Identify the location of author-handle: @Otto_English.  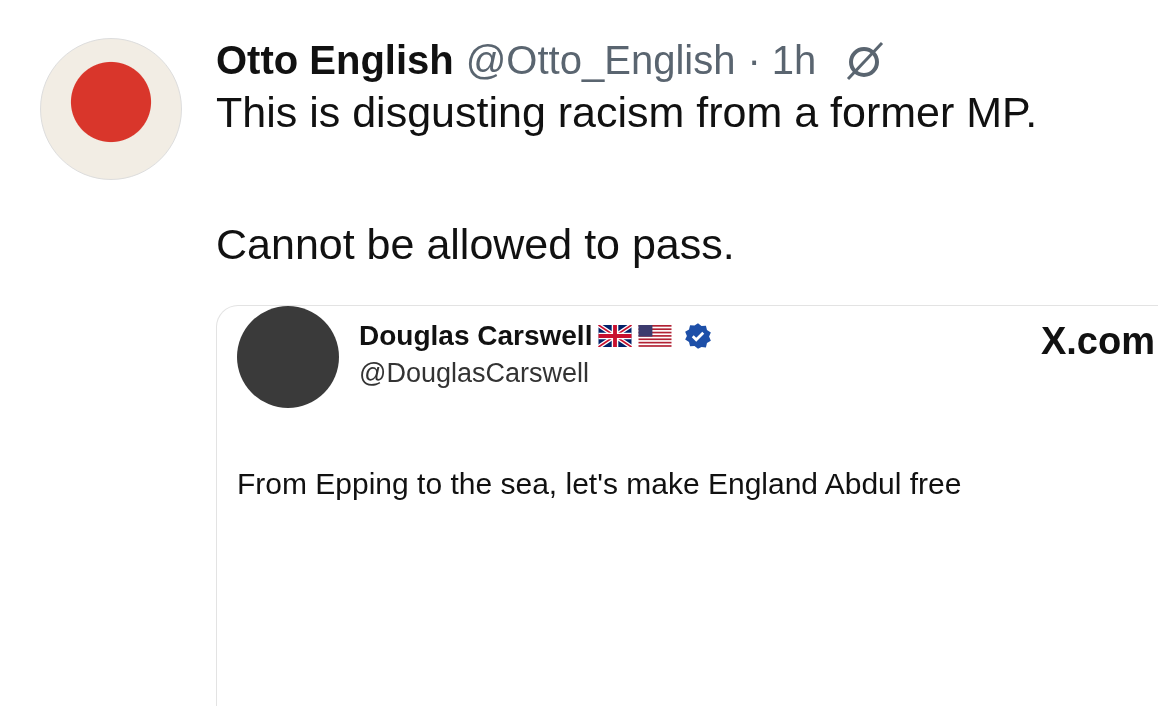
(600, 60).